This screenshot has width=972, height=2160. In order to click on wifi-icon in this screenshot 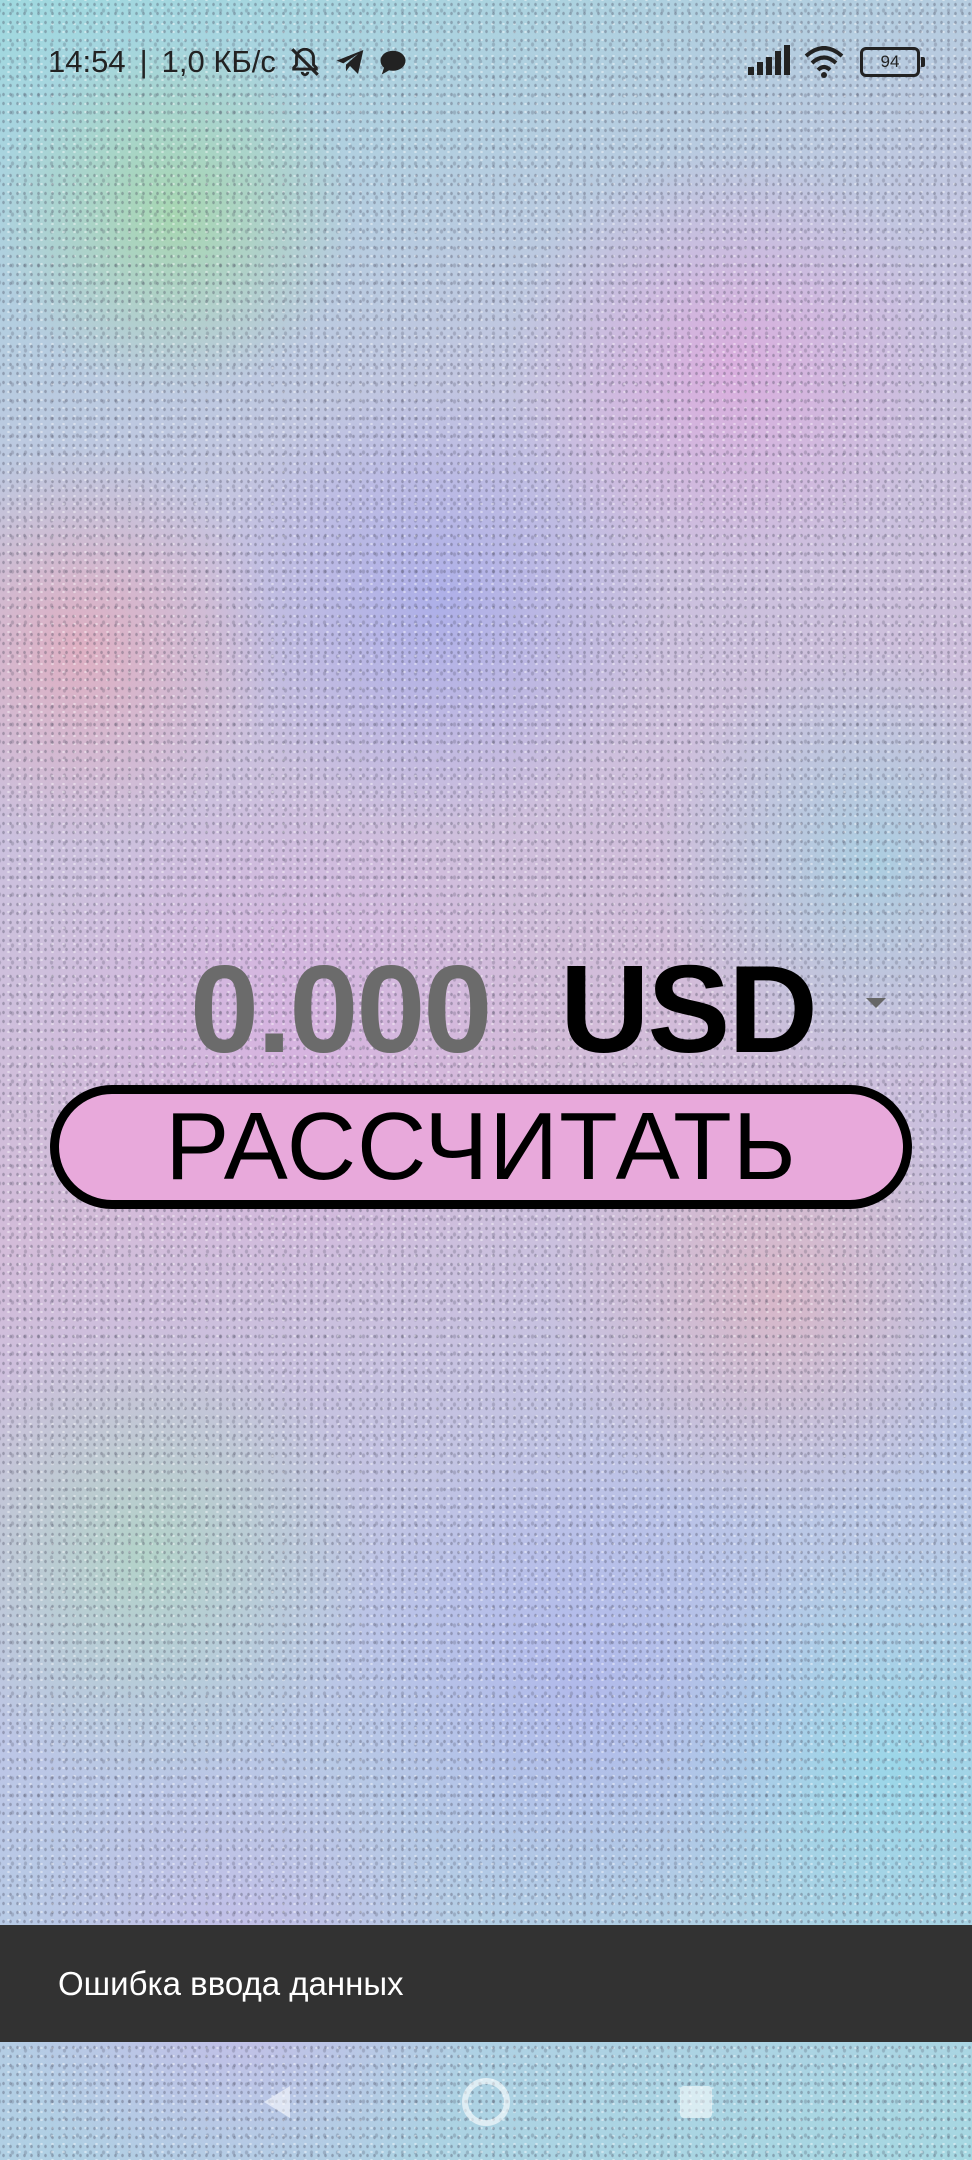, I will do `click(824, 62)`.